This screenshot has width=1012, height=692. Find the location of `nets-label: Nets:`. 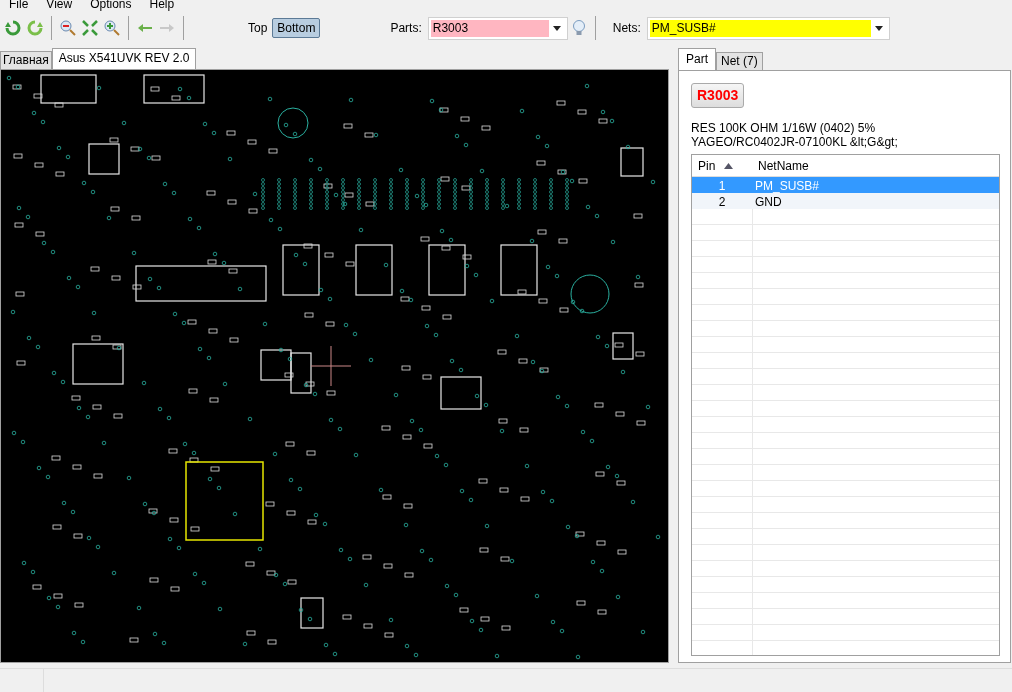

nets-label: Nets: is located at coordinates (626, 28).